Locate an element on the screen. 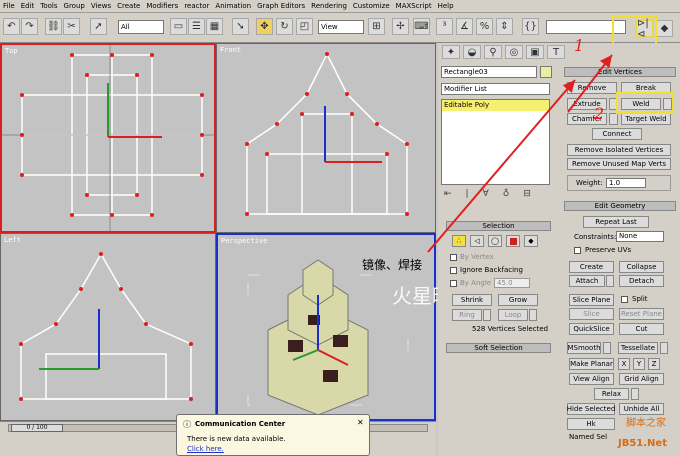 Image resolution: width=680 pixels, height=456 pixels. menu-item: Animation is located at coordinates (233, 6).